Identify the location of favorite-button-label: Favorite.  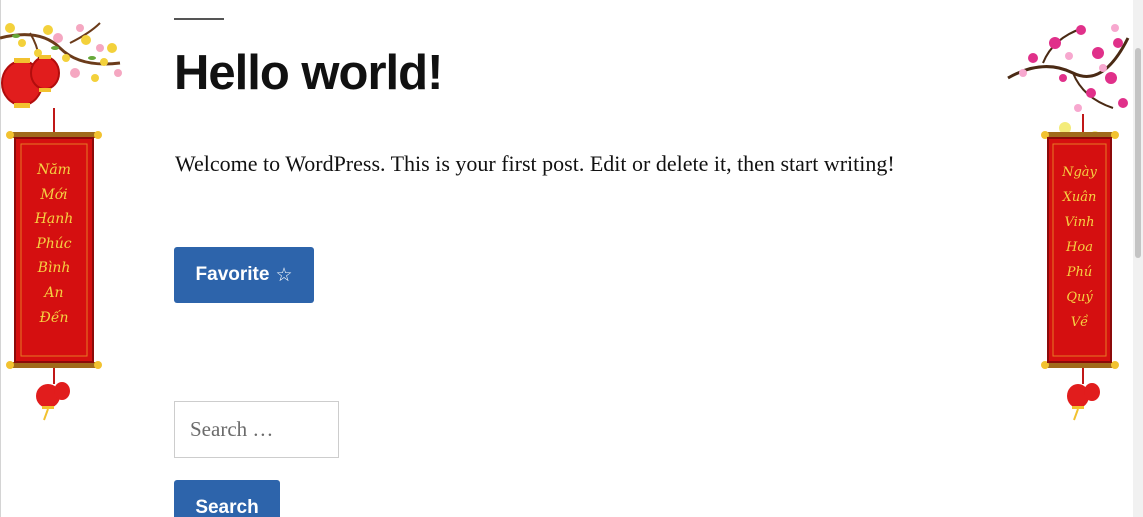
(232, 274).